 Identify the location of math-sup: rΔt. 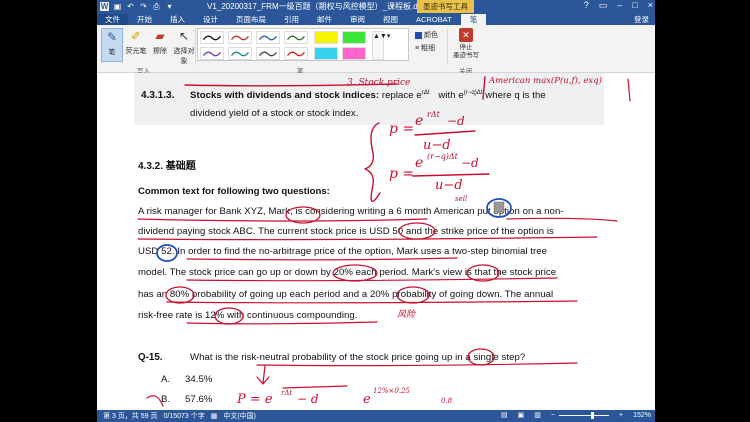
(425, 93).